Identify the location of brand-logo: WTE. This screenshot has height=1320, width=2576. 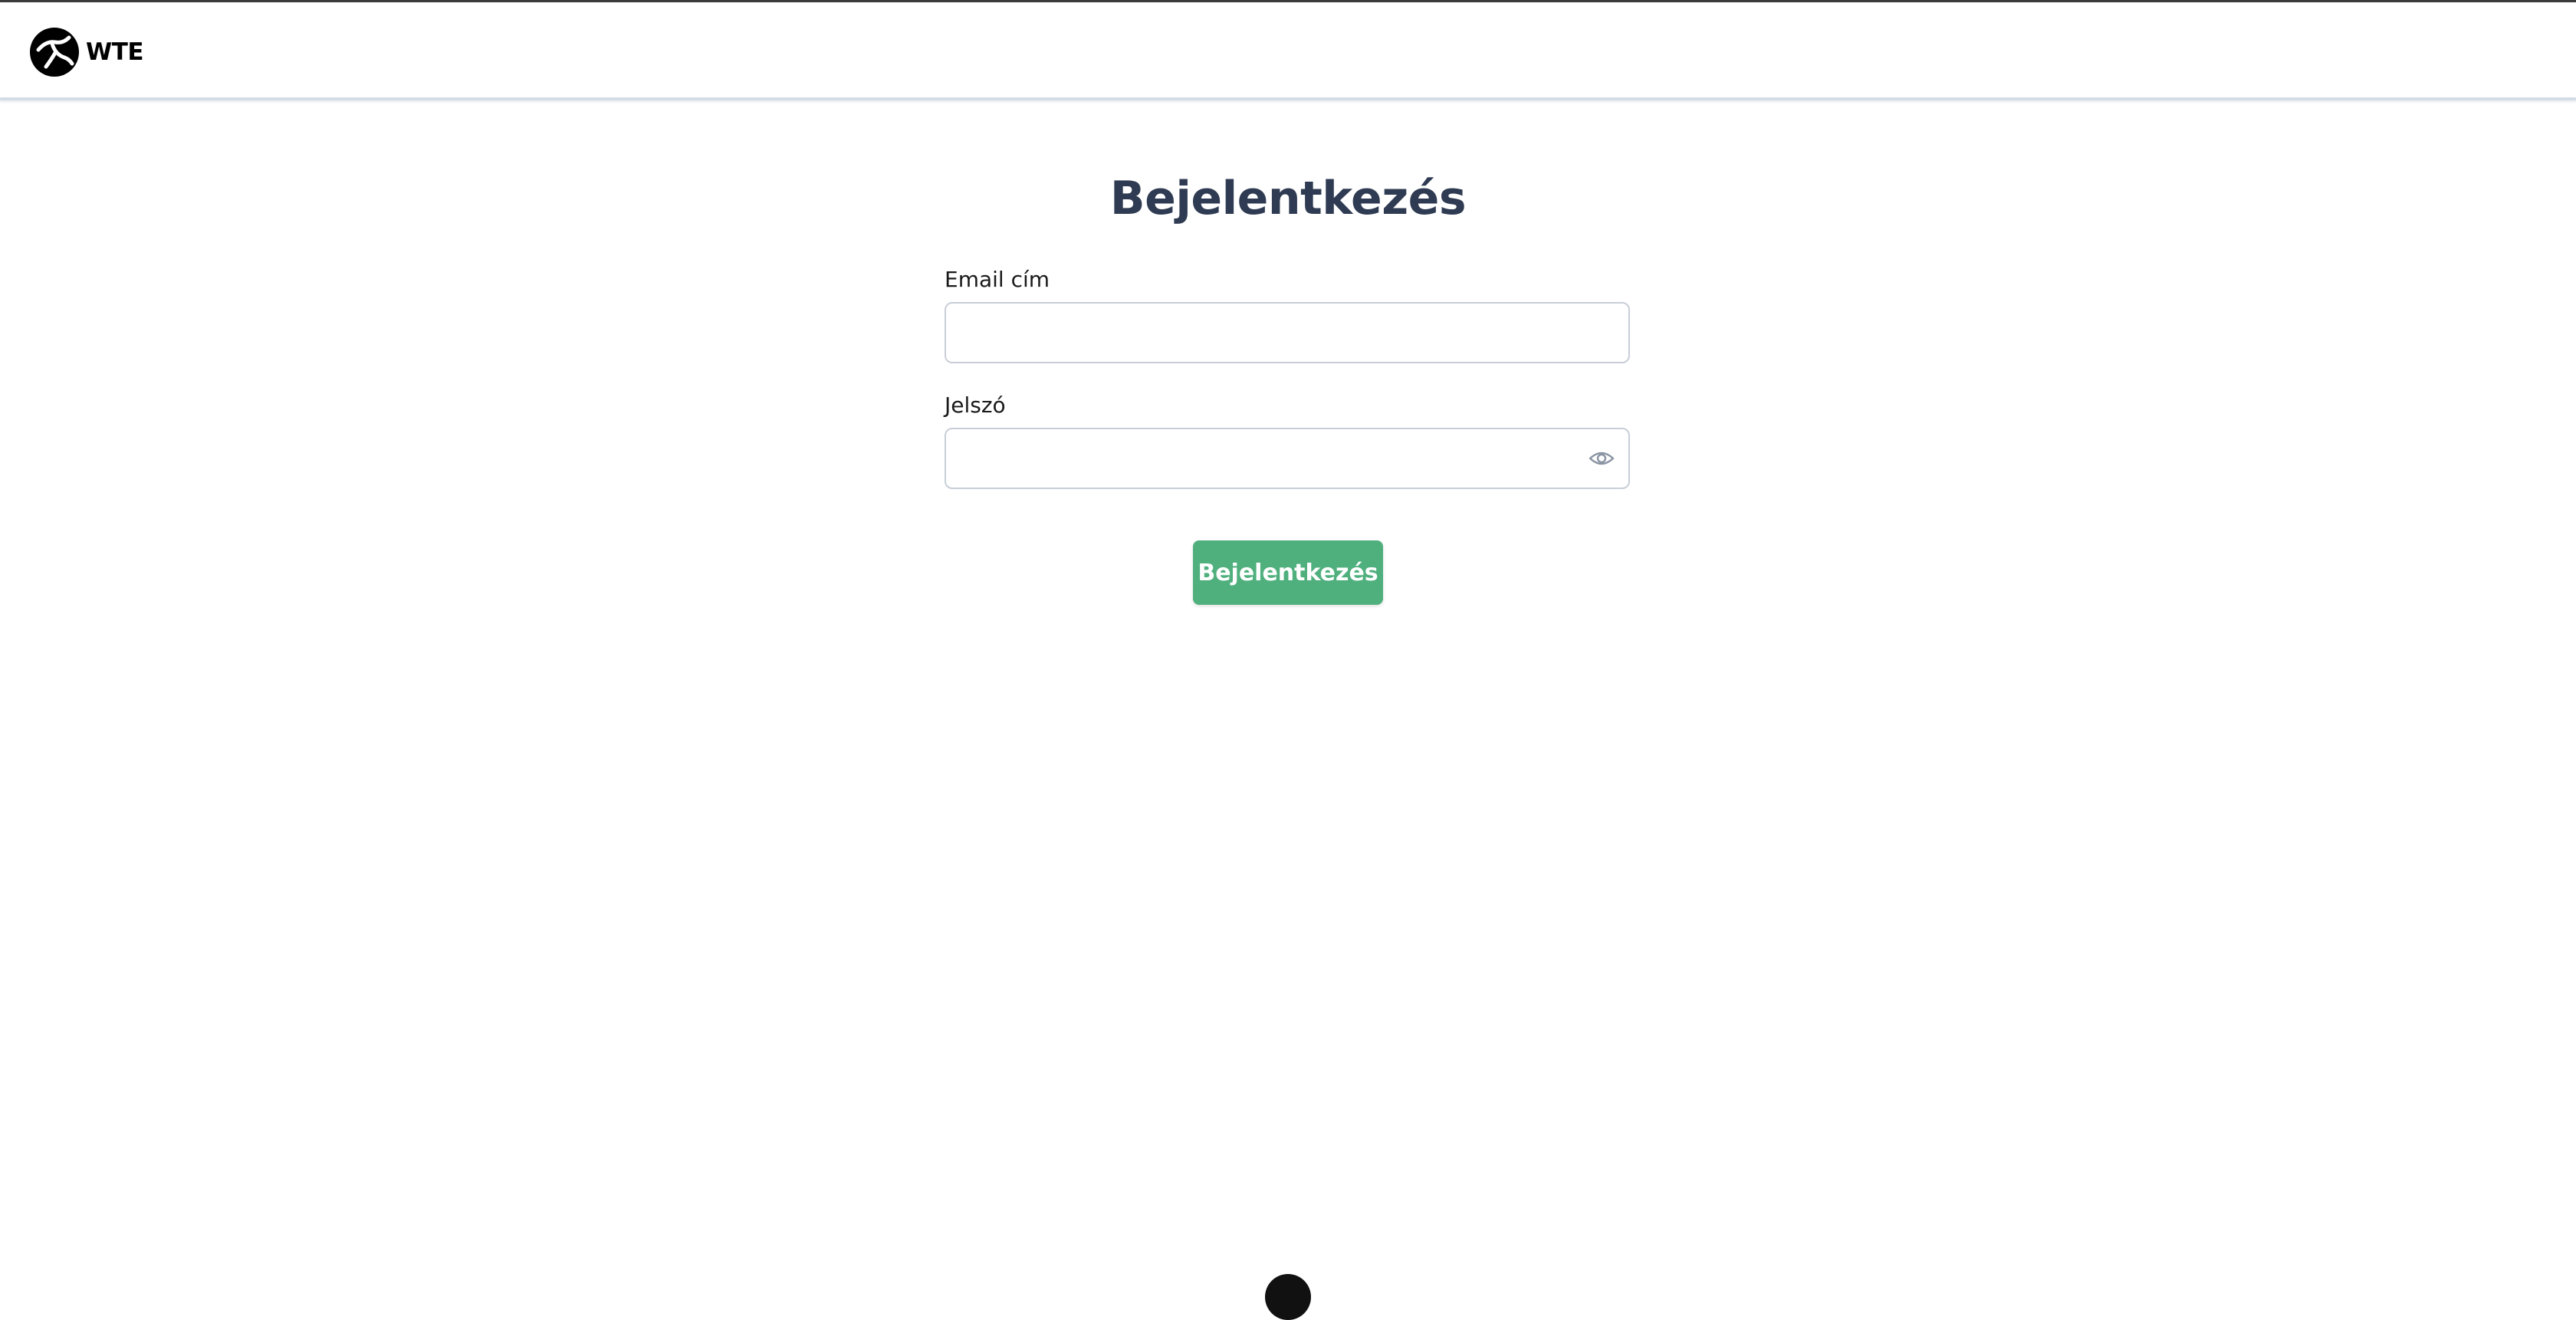
(86, 52).